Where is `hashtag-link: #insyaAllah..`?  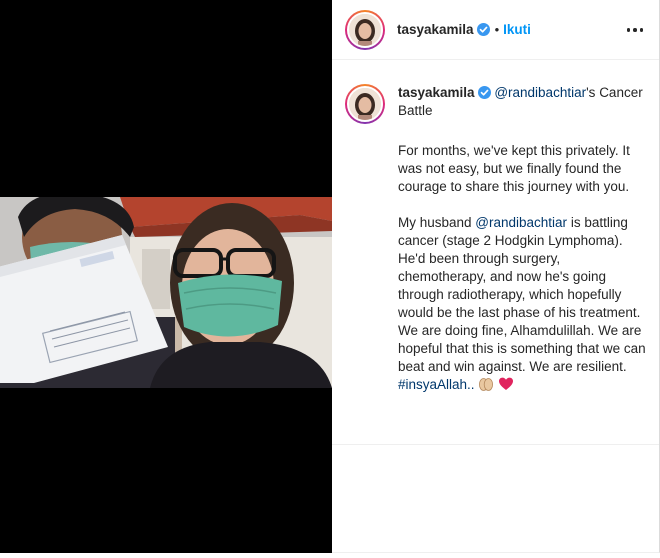
hashtag-link: #insyaAllah.. is located at coordinates (436, 384).